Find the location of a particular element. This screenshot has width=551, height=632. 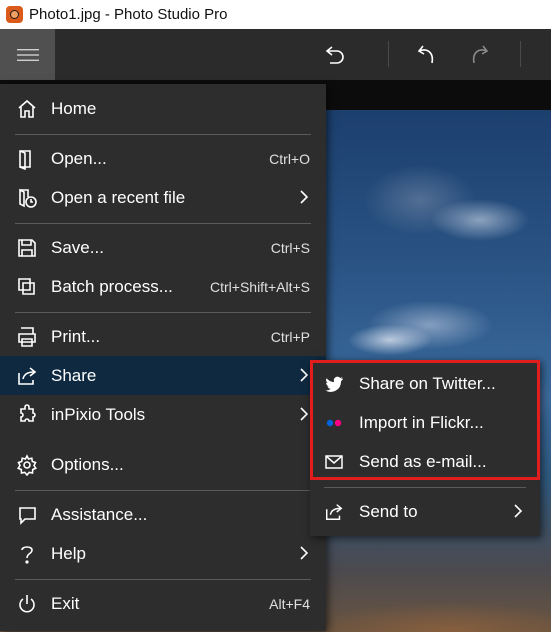

twitter-icon is located at coordinates (334, 384).